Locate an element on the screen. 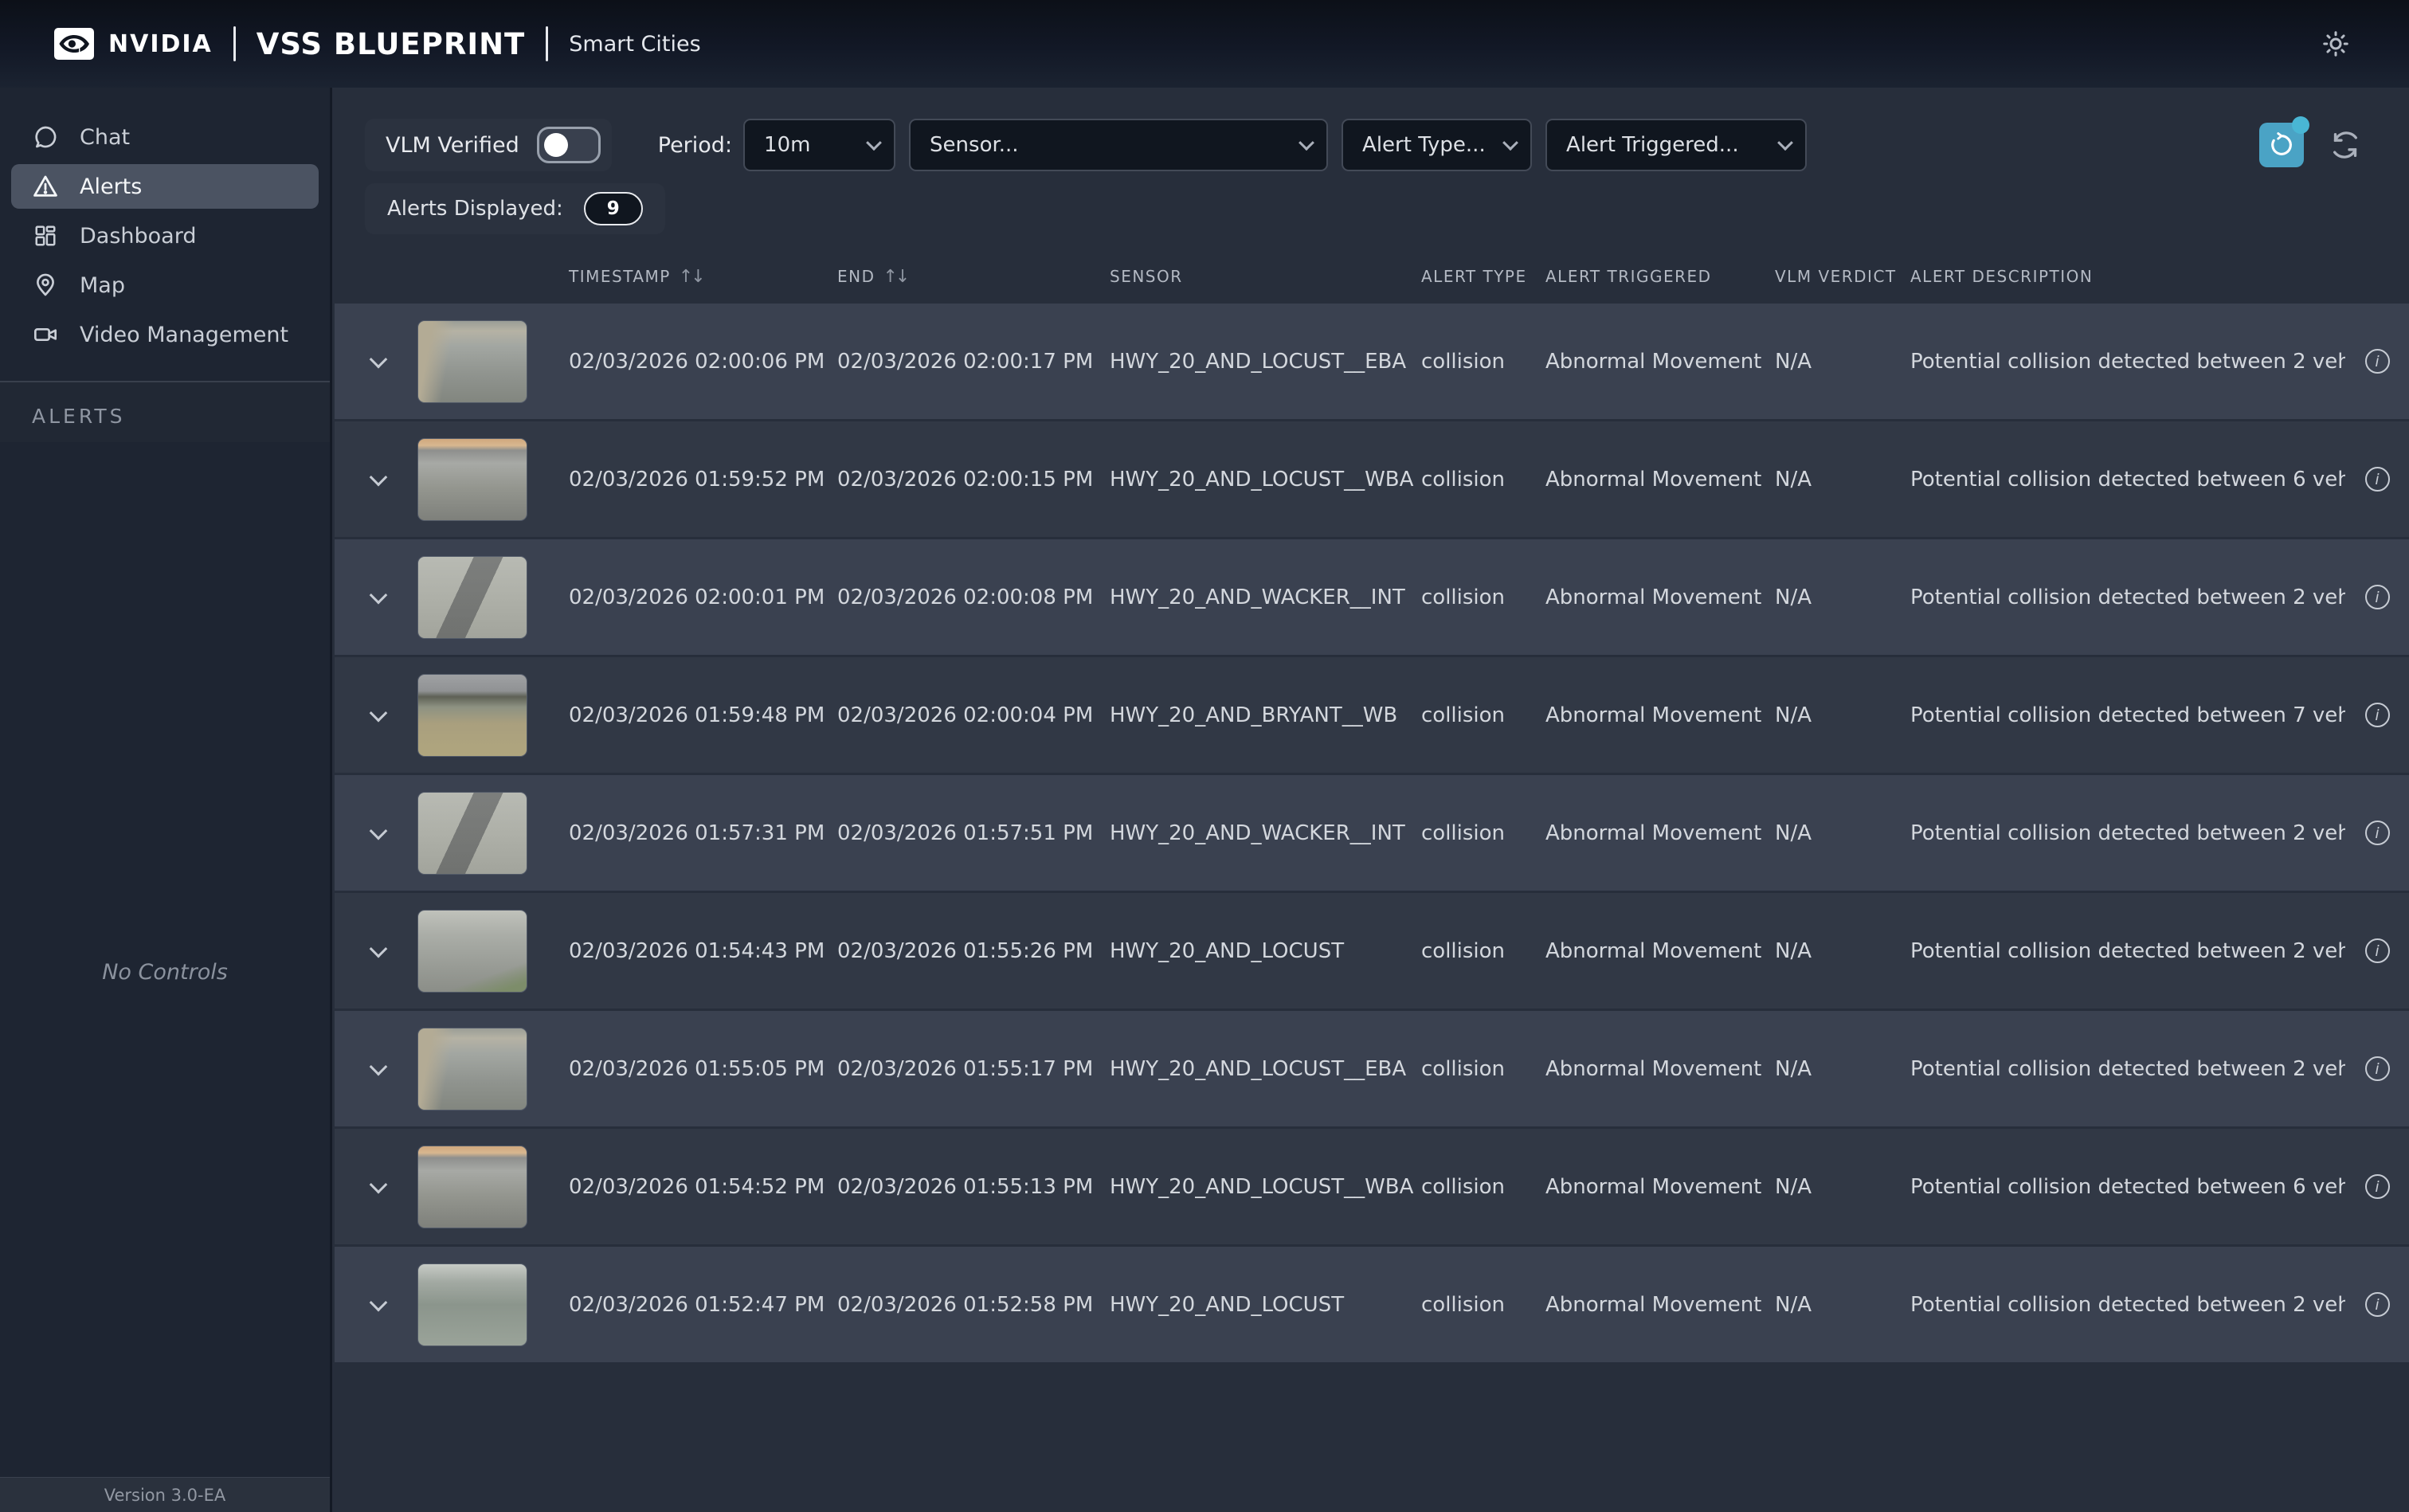 The height and width of the screenshot is (1512, 2409). timestamp-cell: 02/03/2026 01:59:52 PM is located at coordinates (697, 480).